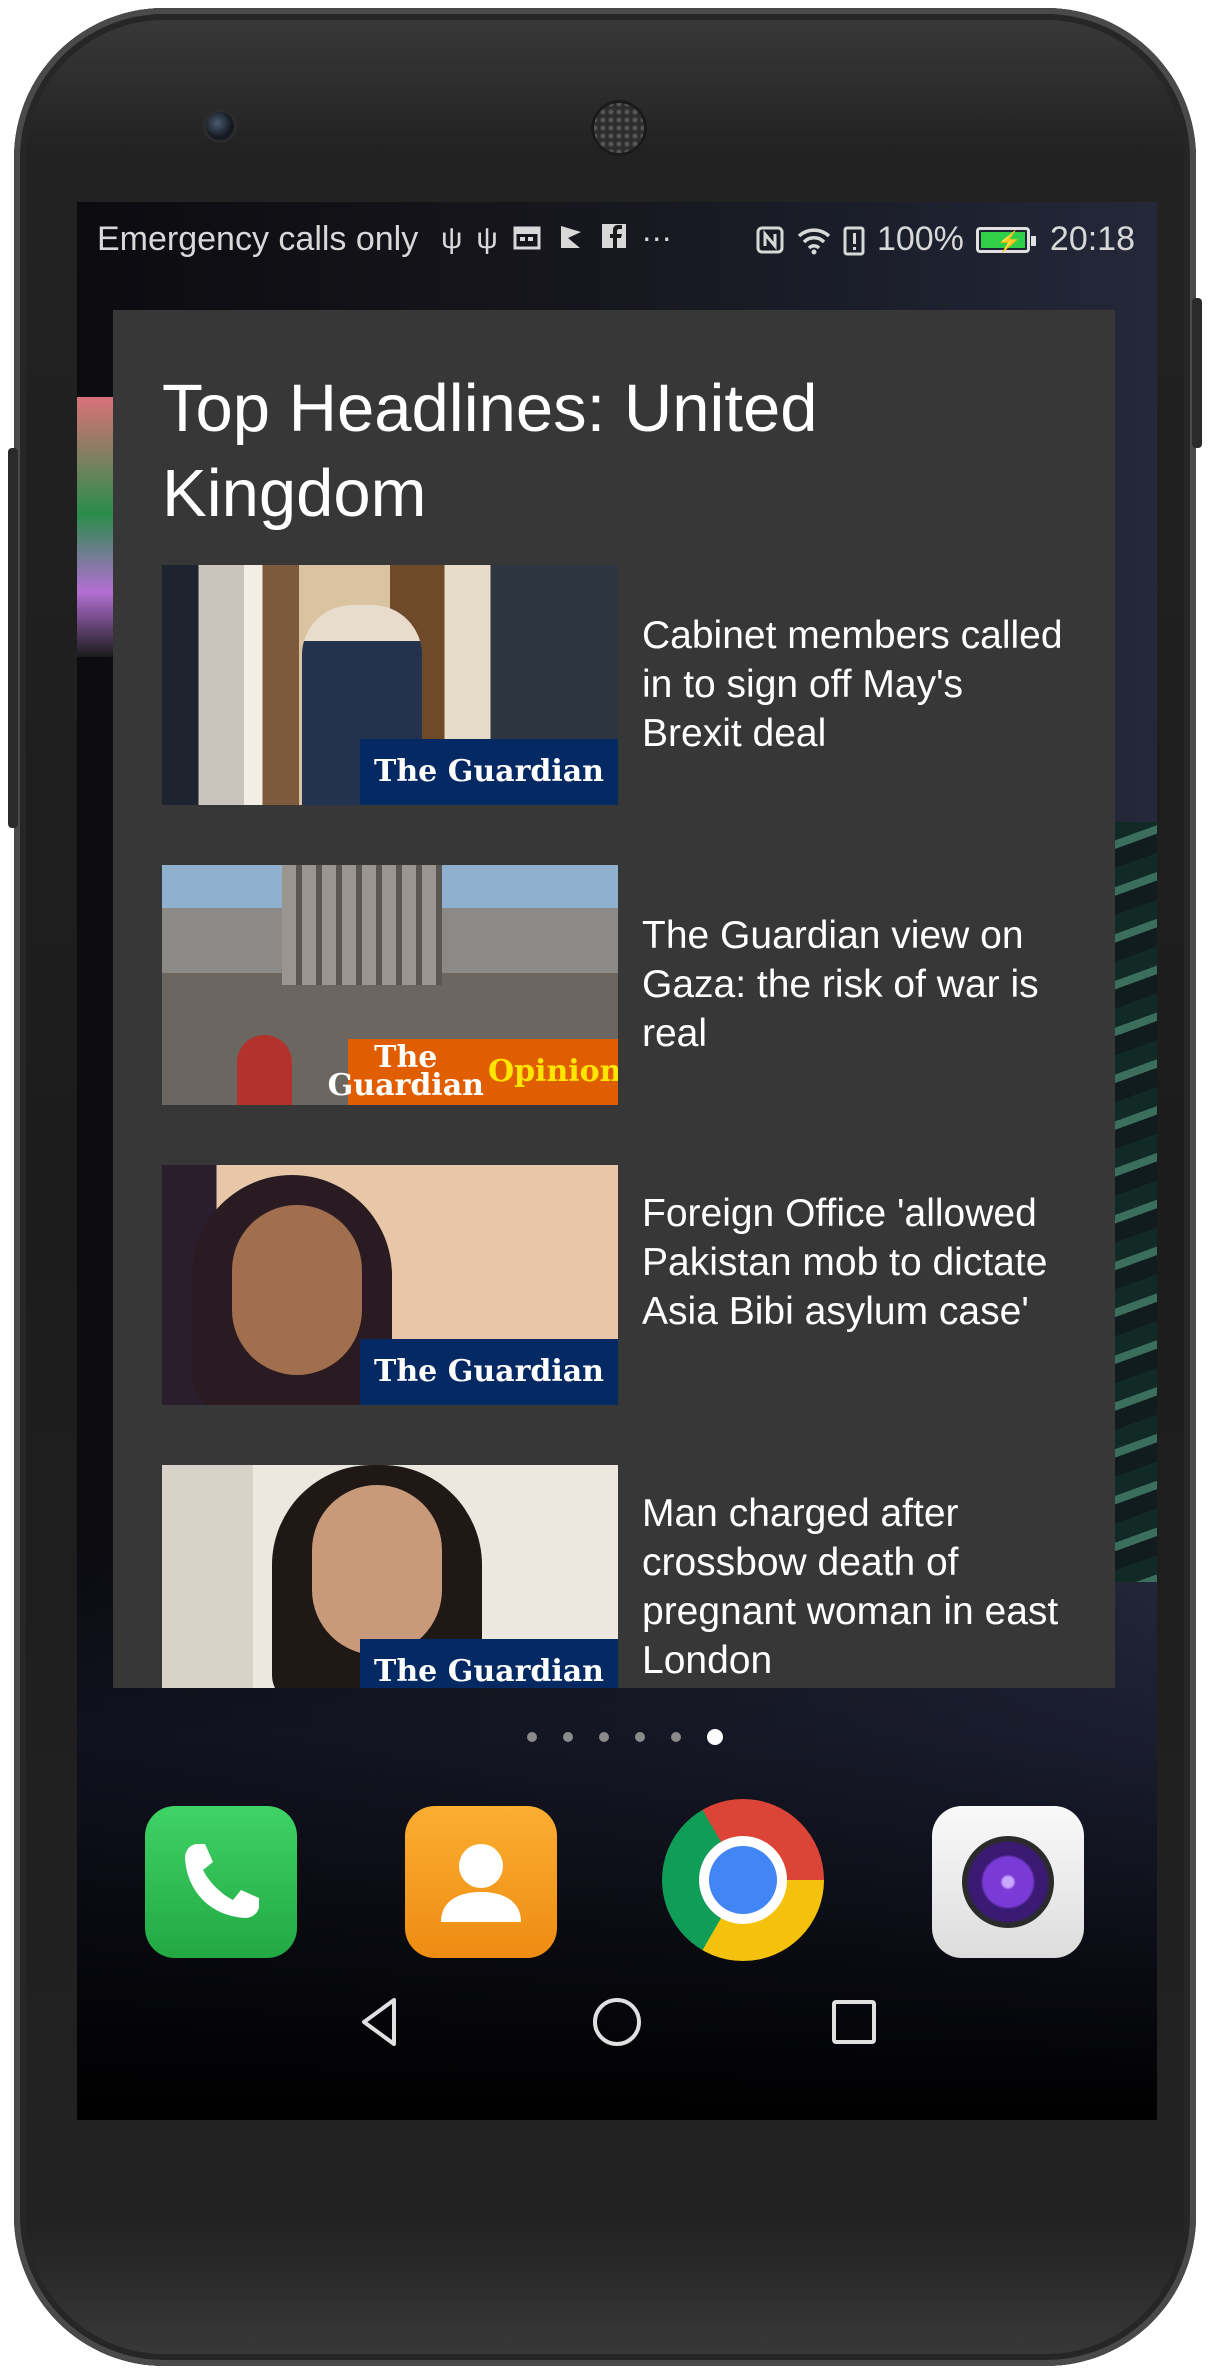  What do you see at coordinates (920, 239) in the screenshot?
I see `battery-percent: 100%` at bounding box center [920, 239].